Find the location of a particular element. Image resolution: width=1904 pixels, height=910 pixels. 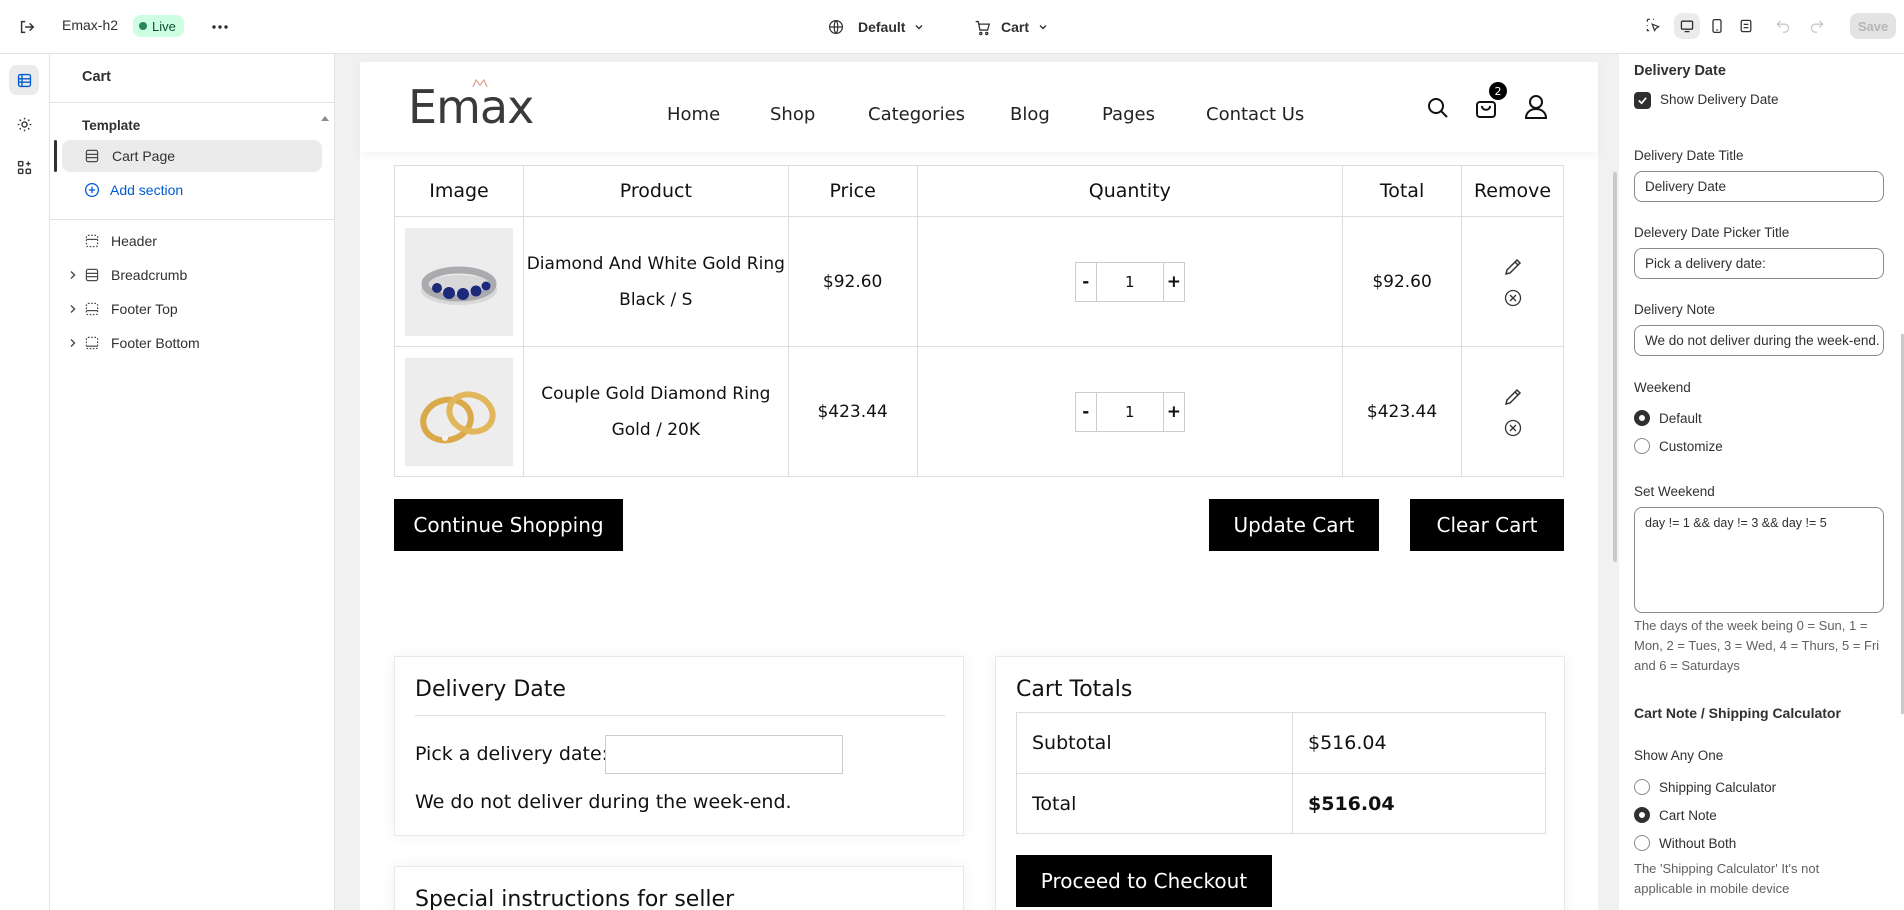

search-icon is located at coordinates (1438, 108).